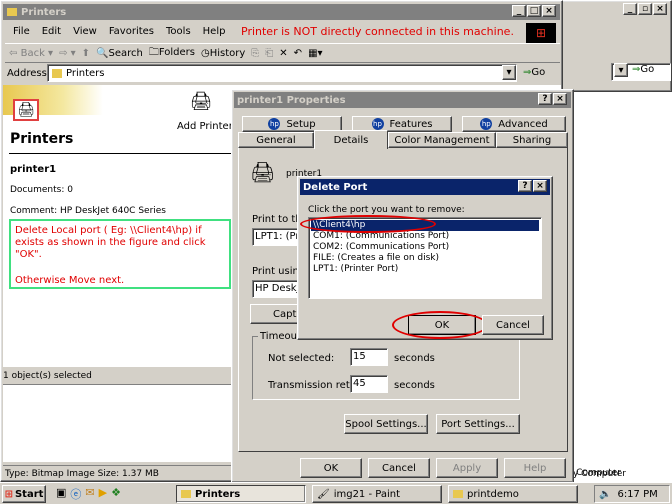  I want to click on undo-icon: ↶, so click(298, 53).